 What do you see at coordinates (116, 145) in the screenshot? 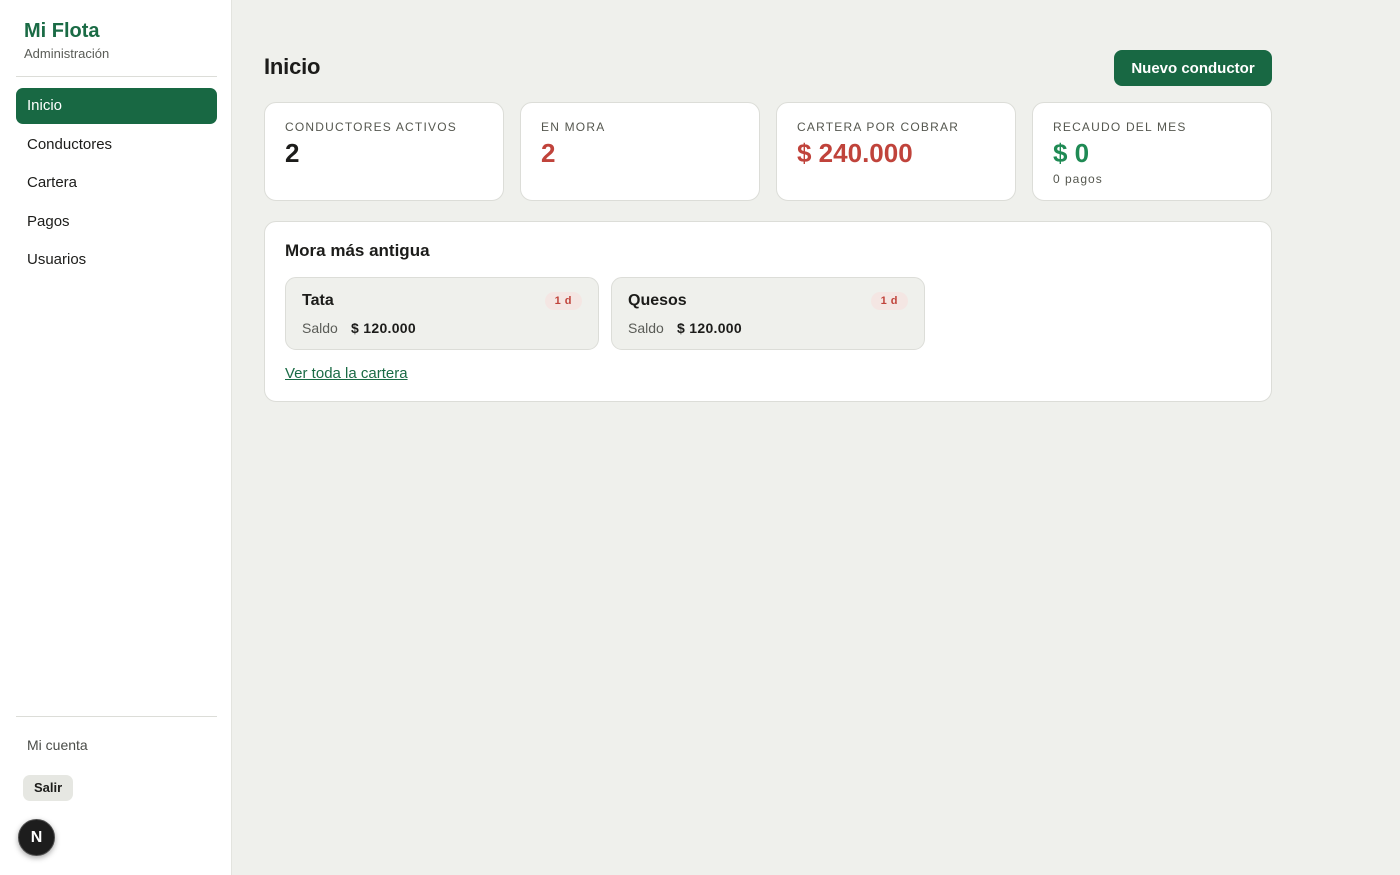
I see `sidebar-item-conductores: Conductores` at bounding box center [116, 145].